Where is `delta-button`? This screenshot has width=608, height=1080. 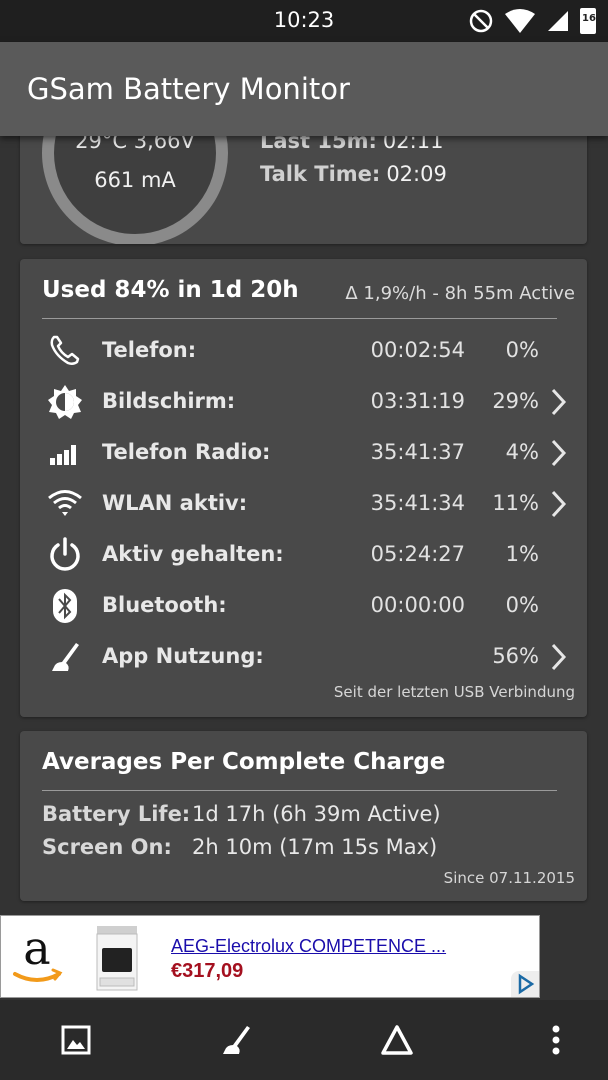 delta-button is located at coordinates (397, 1040).